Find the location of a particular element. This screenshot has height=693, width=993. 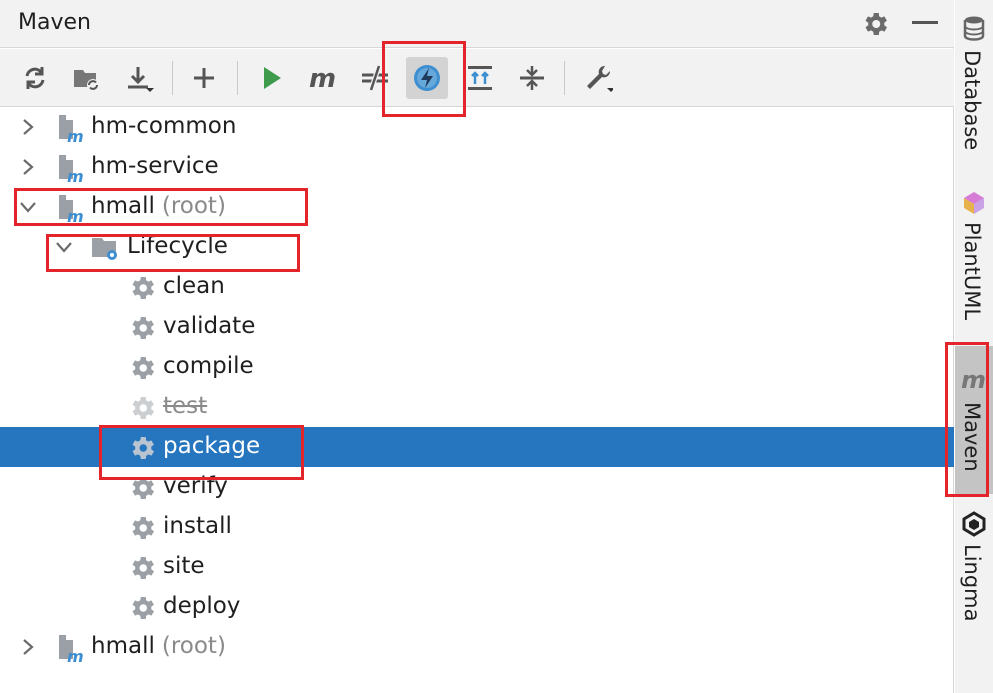

database-icon is located at coordinates (974, 28).